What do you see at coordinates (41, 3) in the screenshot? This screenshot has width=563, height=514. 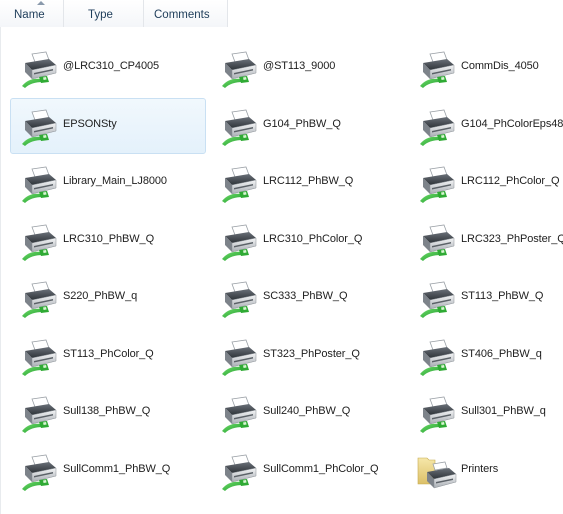 I see `sort-ascending-icon` at bounding box center [41, 3].